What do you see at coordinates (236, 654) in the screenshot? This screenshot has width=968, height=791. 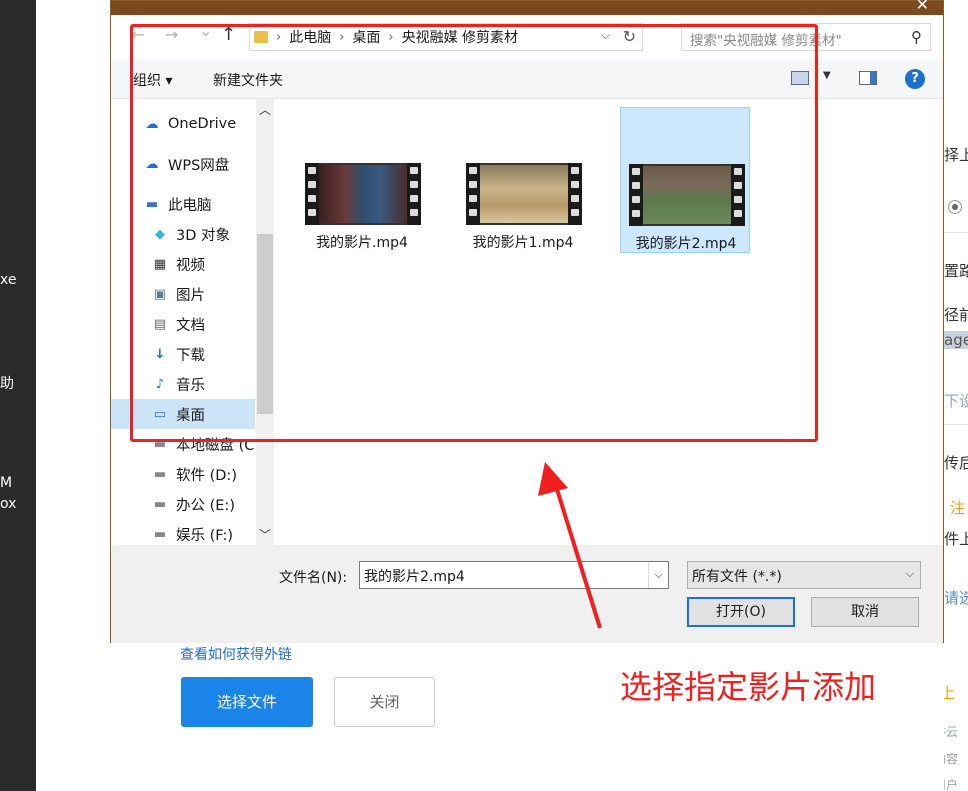 I see `external-link-help: 查看如何获得外链` at bounding box center [236, 654].